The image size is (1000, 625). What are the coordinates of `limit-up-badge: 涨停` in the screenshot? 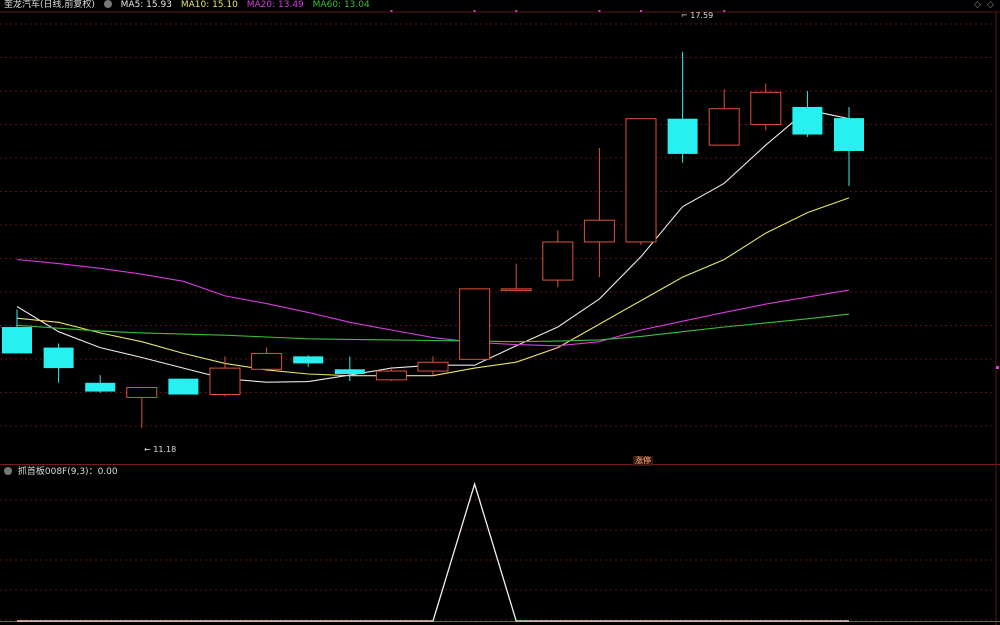 It's located at (643, 461).